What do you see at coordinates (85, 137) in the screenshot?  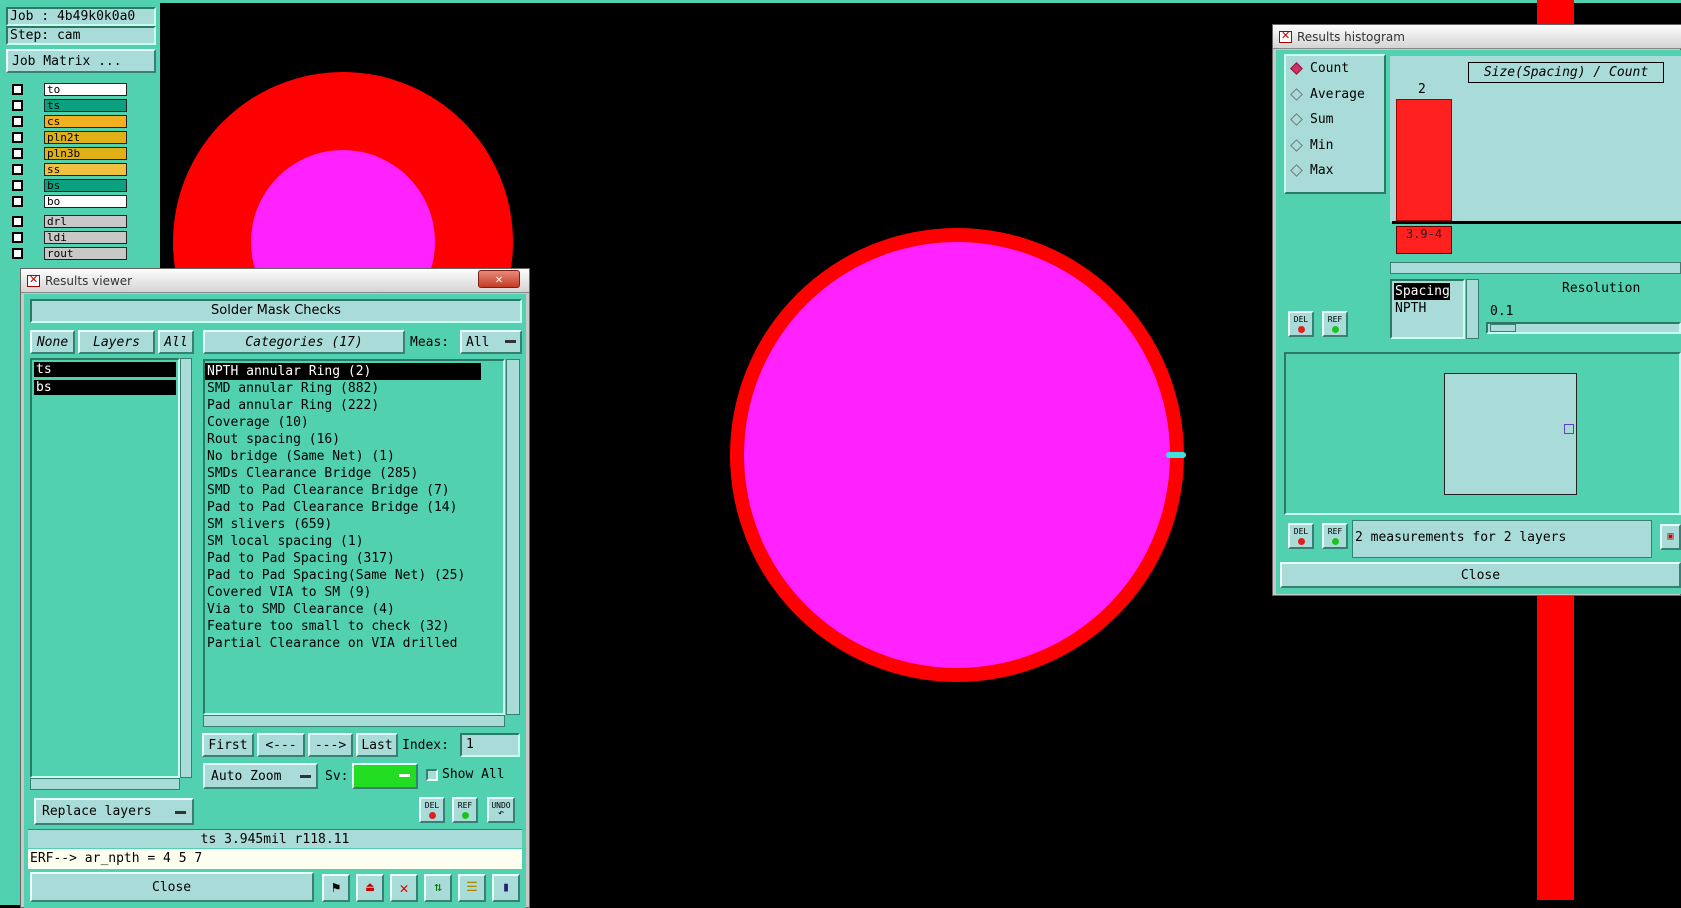 I see `layer-row-pln2t: pln2t` at bounding box center [85, 137].